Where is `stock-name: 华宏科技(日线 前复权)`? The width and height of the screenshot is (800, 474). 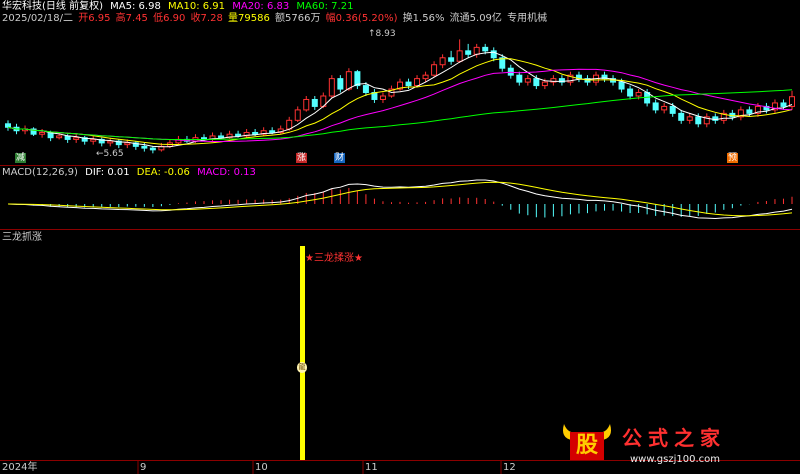
stock-name: 华宏科技(日线 前复权) is located at coordinates (52, 6).